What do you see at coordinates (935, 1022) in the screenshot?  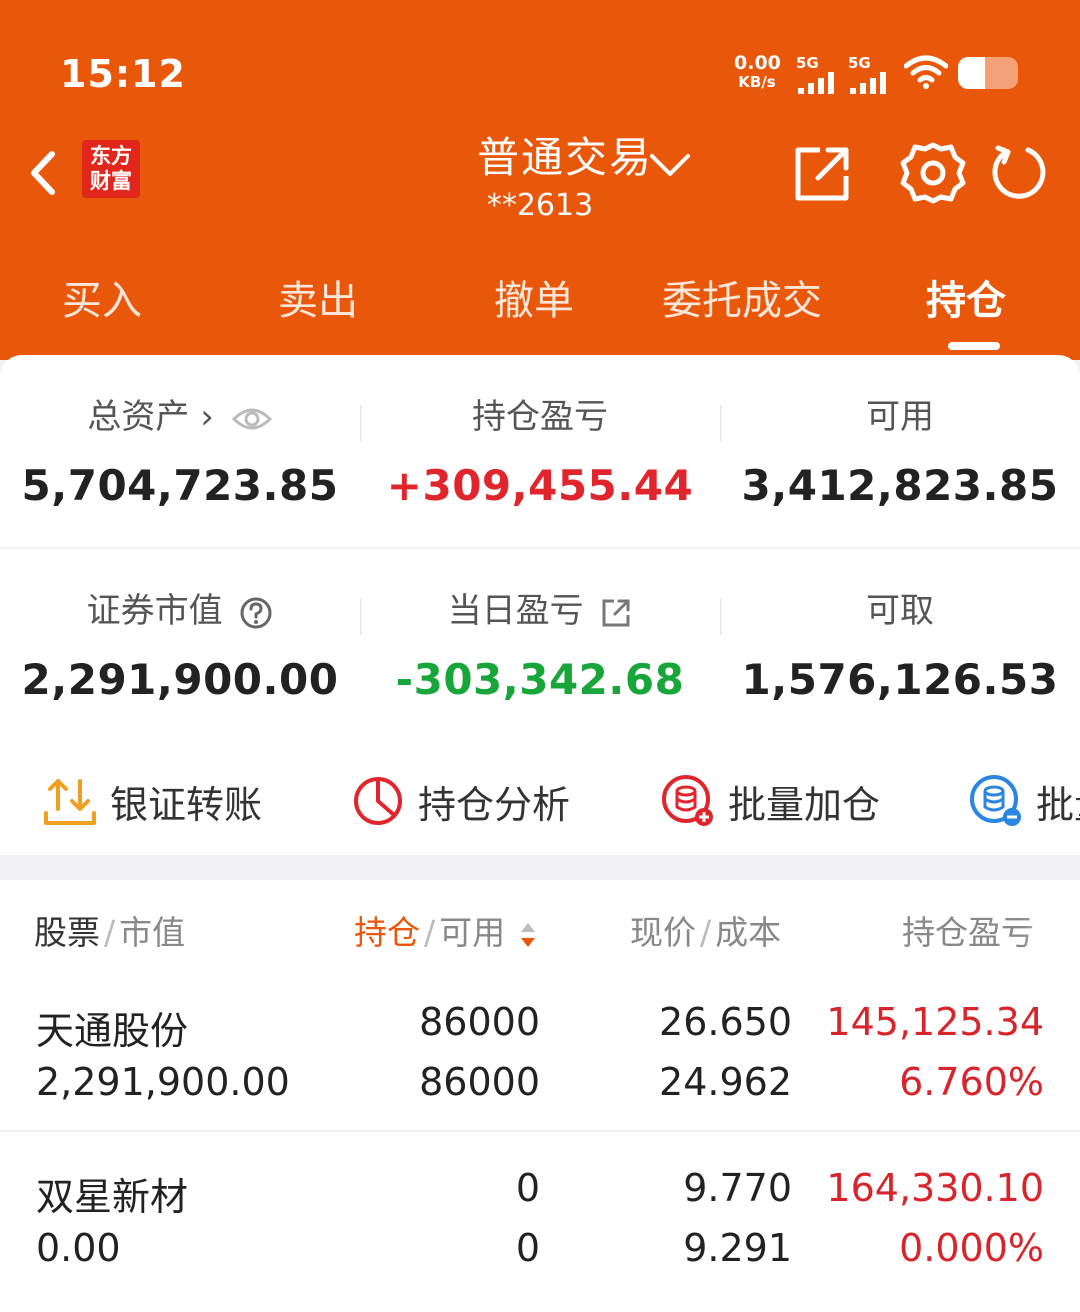 I see `position-pnl: 145,125.34` at bounding box center [935, 1022].